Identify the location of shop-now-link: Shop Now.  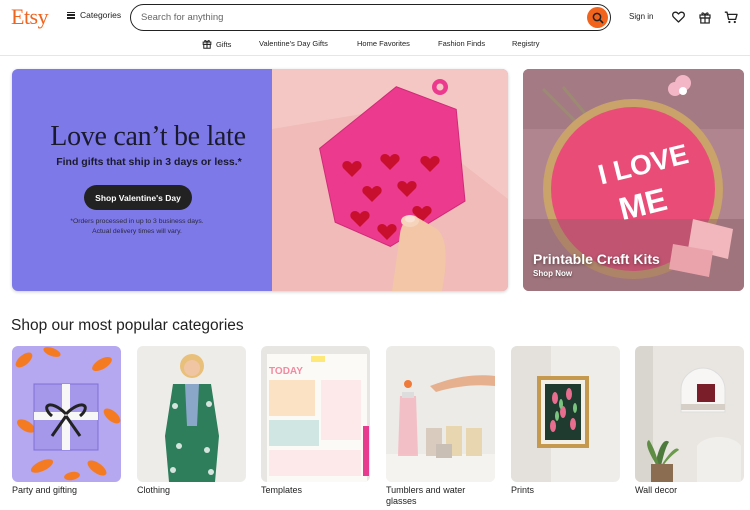
(552, 273).